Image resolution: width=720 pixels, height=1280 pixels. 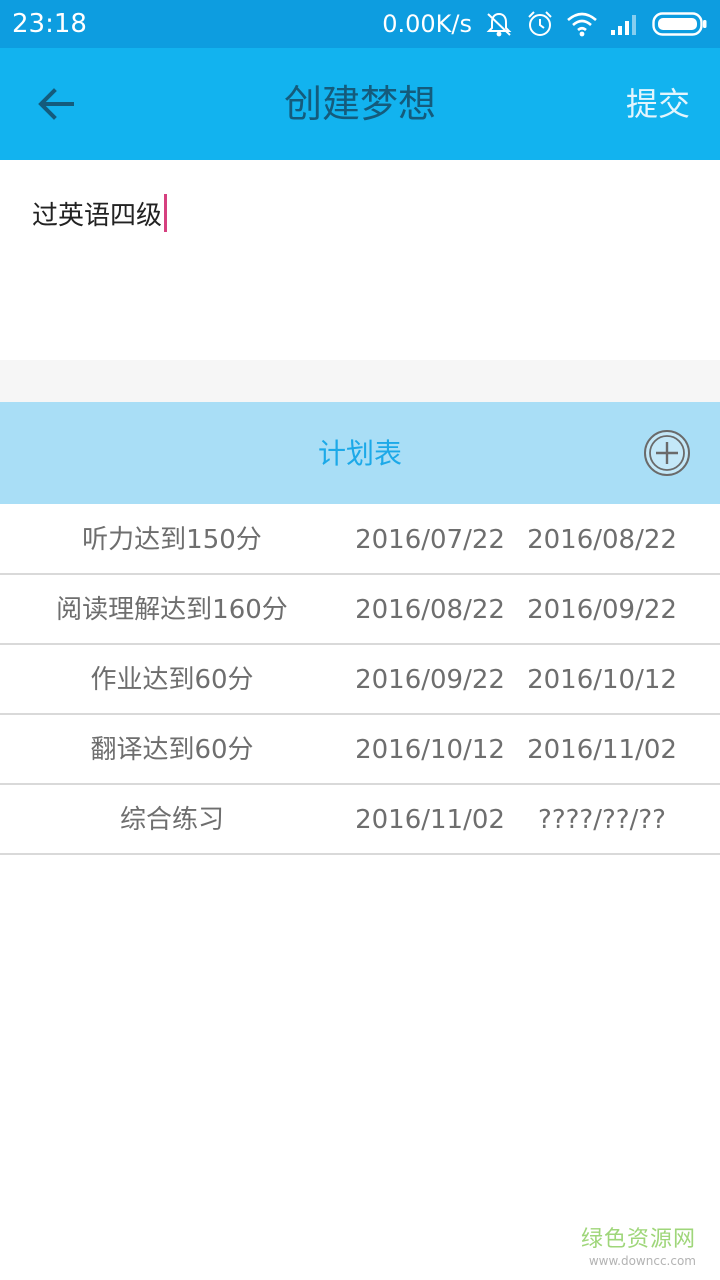 What do you see at coordinates (427, 24) in the screenshot?
I see `network-speed: 0.00K/s` at bounding box center [427, 24].